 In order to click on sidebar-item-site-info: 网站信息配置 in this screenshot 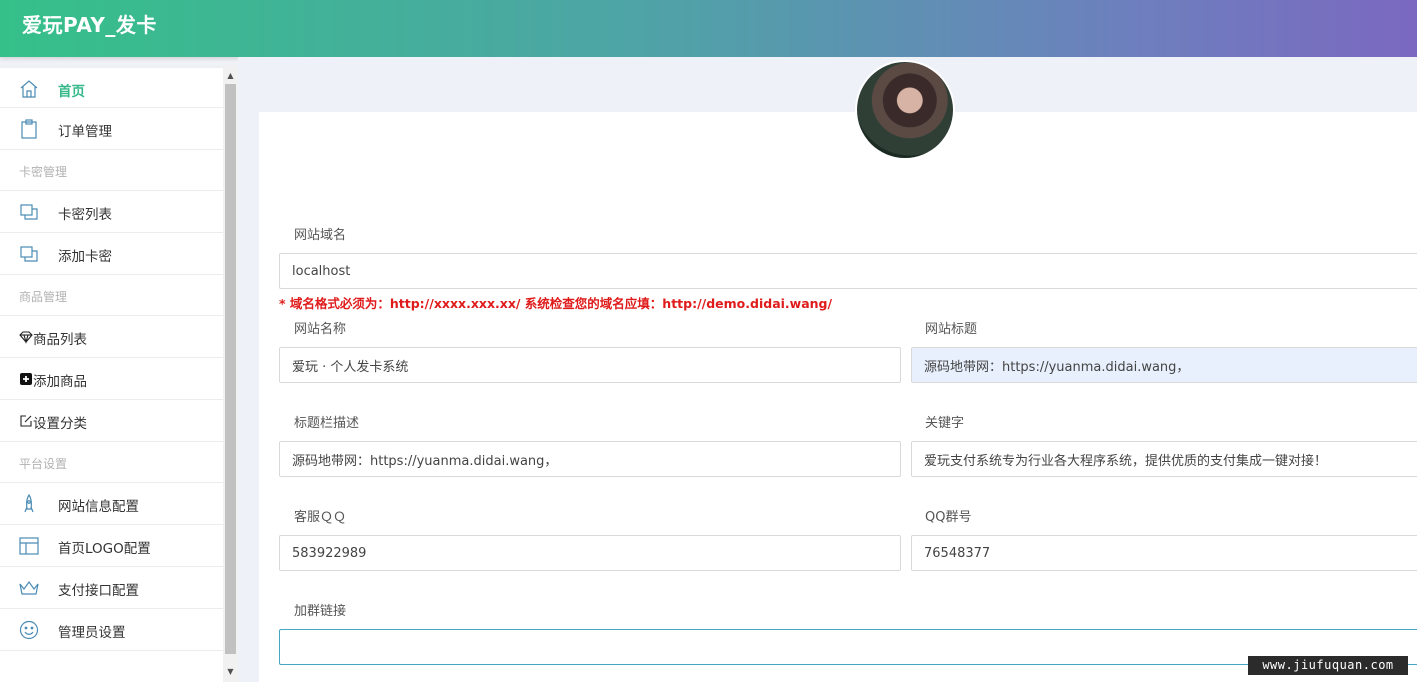, I will do `click(111, 504)`.